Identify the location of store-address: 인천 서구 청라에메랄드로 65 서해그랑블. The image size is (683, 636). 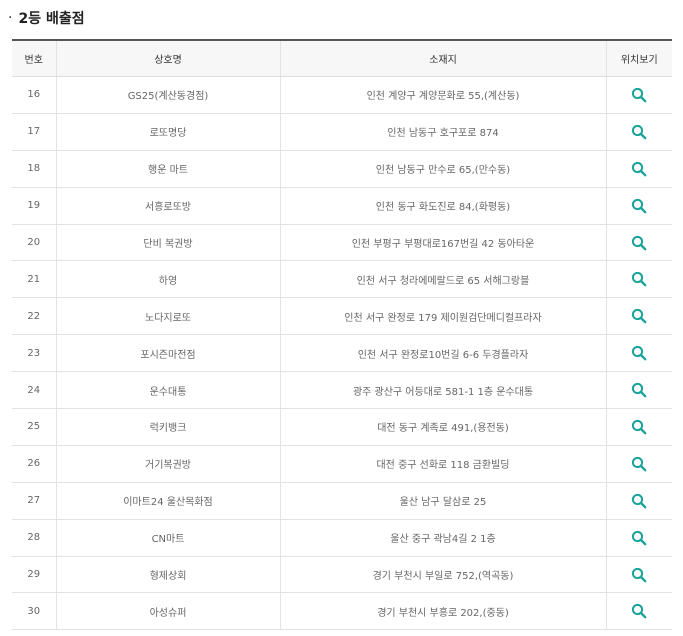
(442, 279).